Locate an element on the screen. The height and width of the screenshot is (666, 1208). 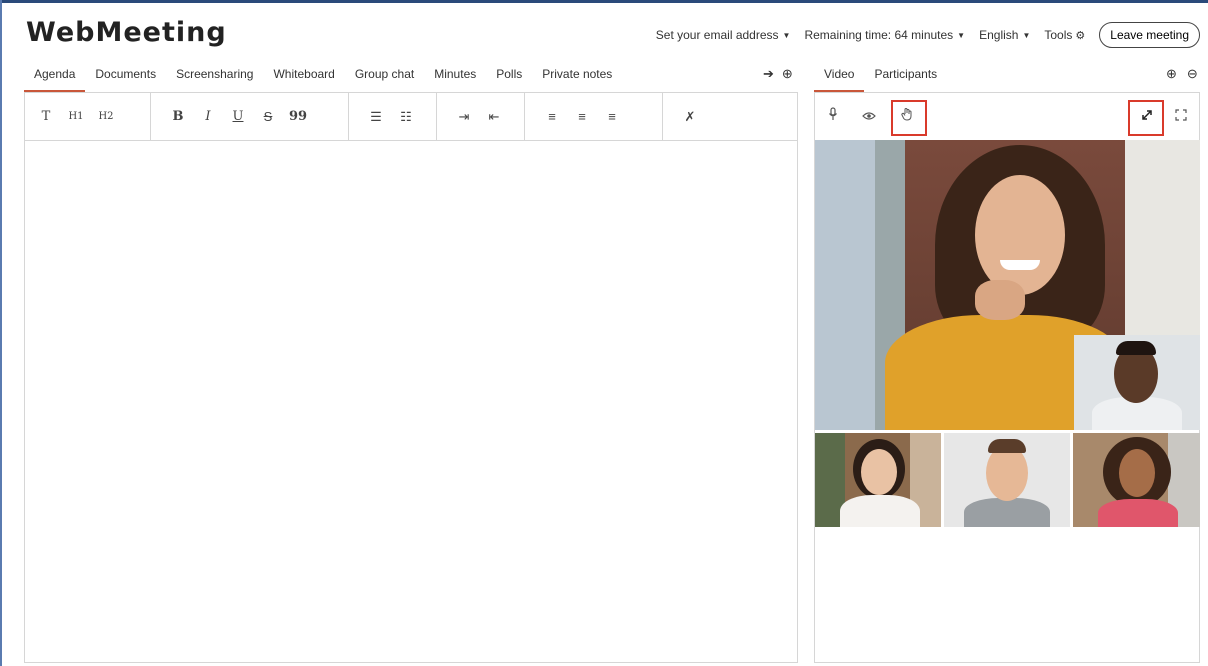
email-menu: Set your email address ▼ is located at coordinates (723, 35).